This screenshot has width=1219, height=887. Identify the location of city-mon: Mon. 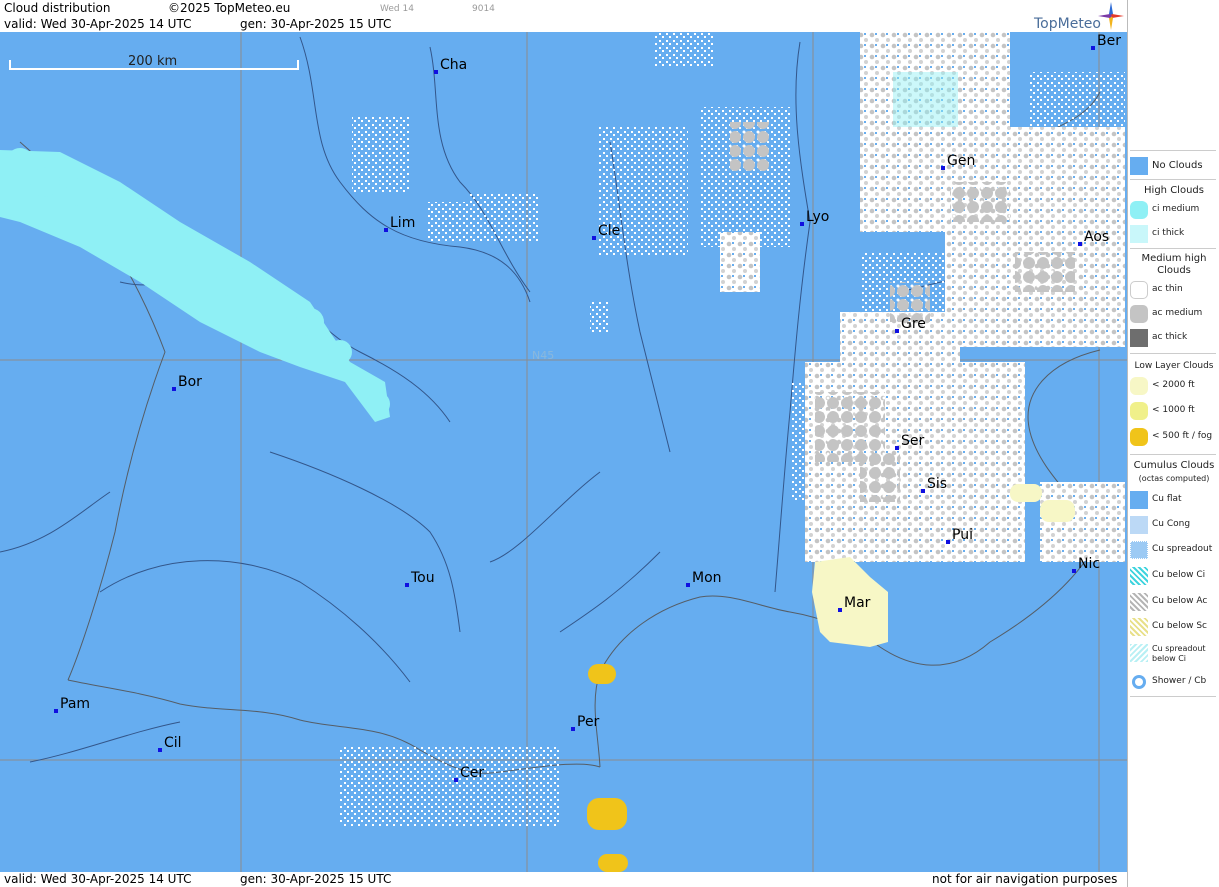
(704, 578).